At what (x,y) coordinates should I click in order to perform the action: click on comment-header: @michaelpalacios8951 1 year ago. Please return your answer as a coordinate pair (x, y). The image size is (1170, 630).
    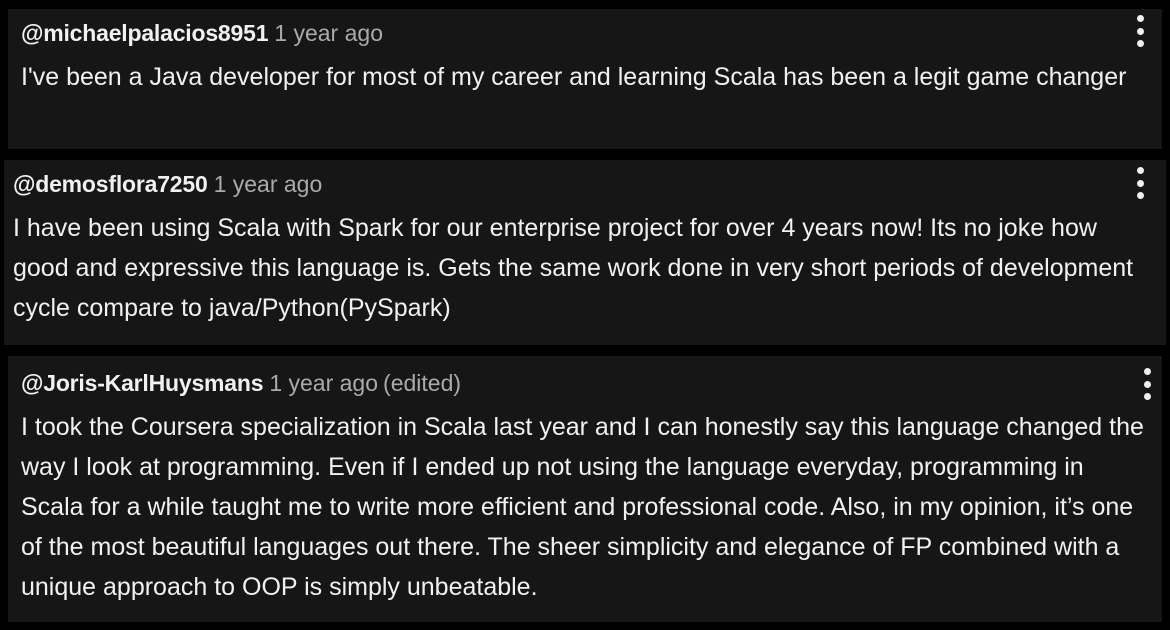
    Looking at the image, I should click on (202, 33).